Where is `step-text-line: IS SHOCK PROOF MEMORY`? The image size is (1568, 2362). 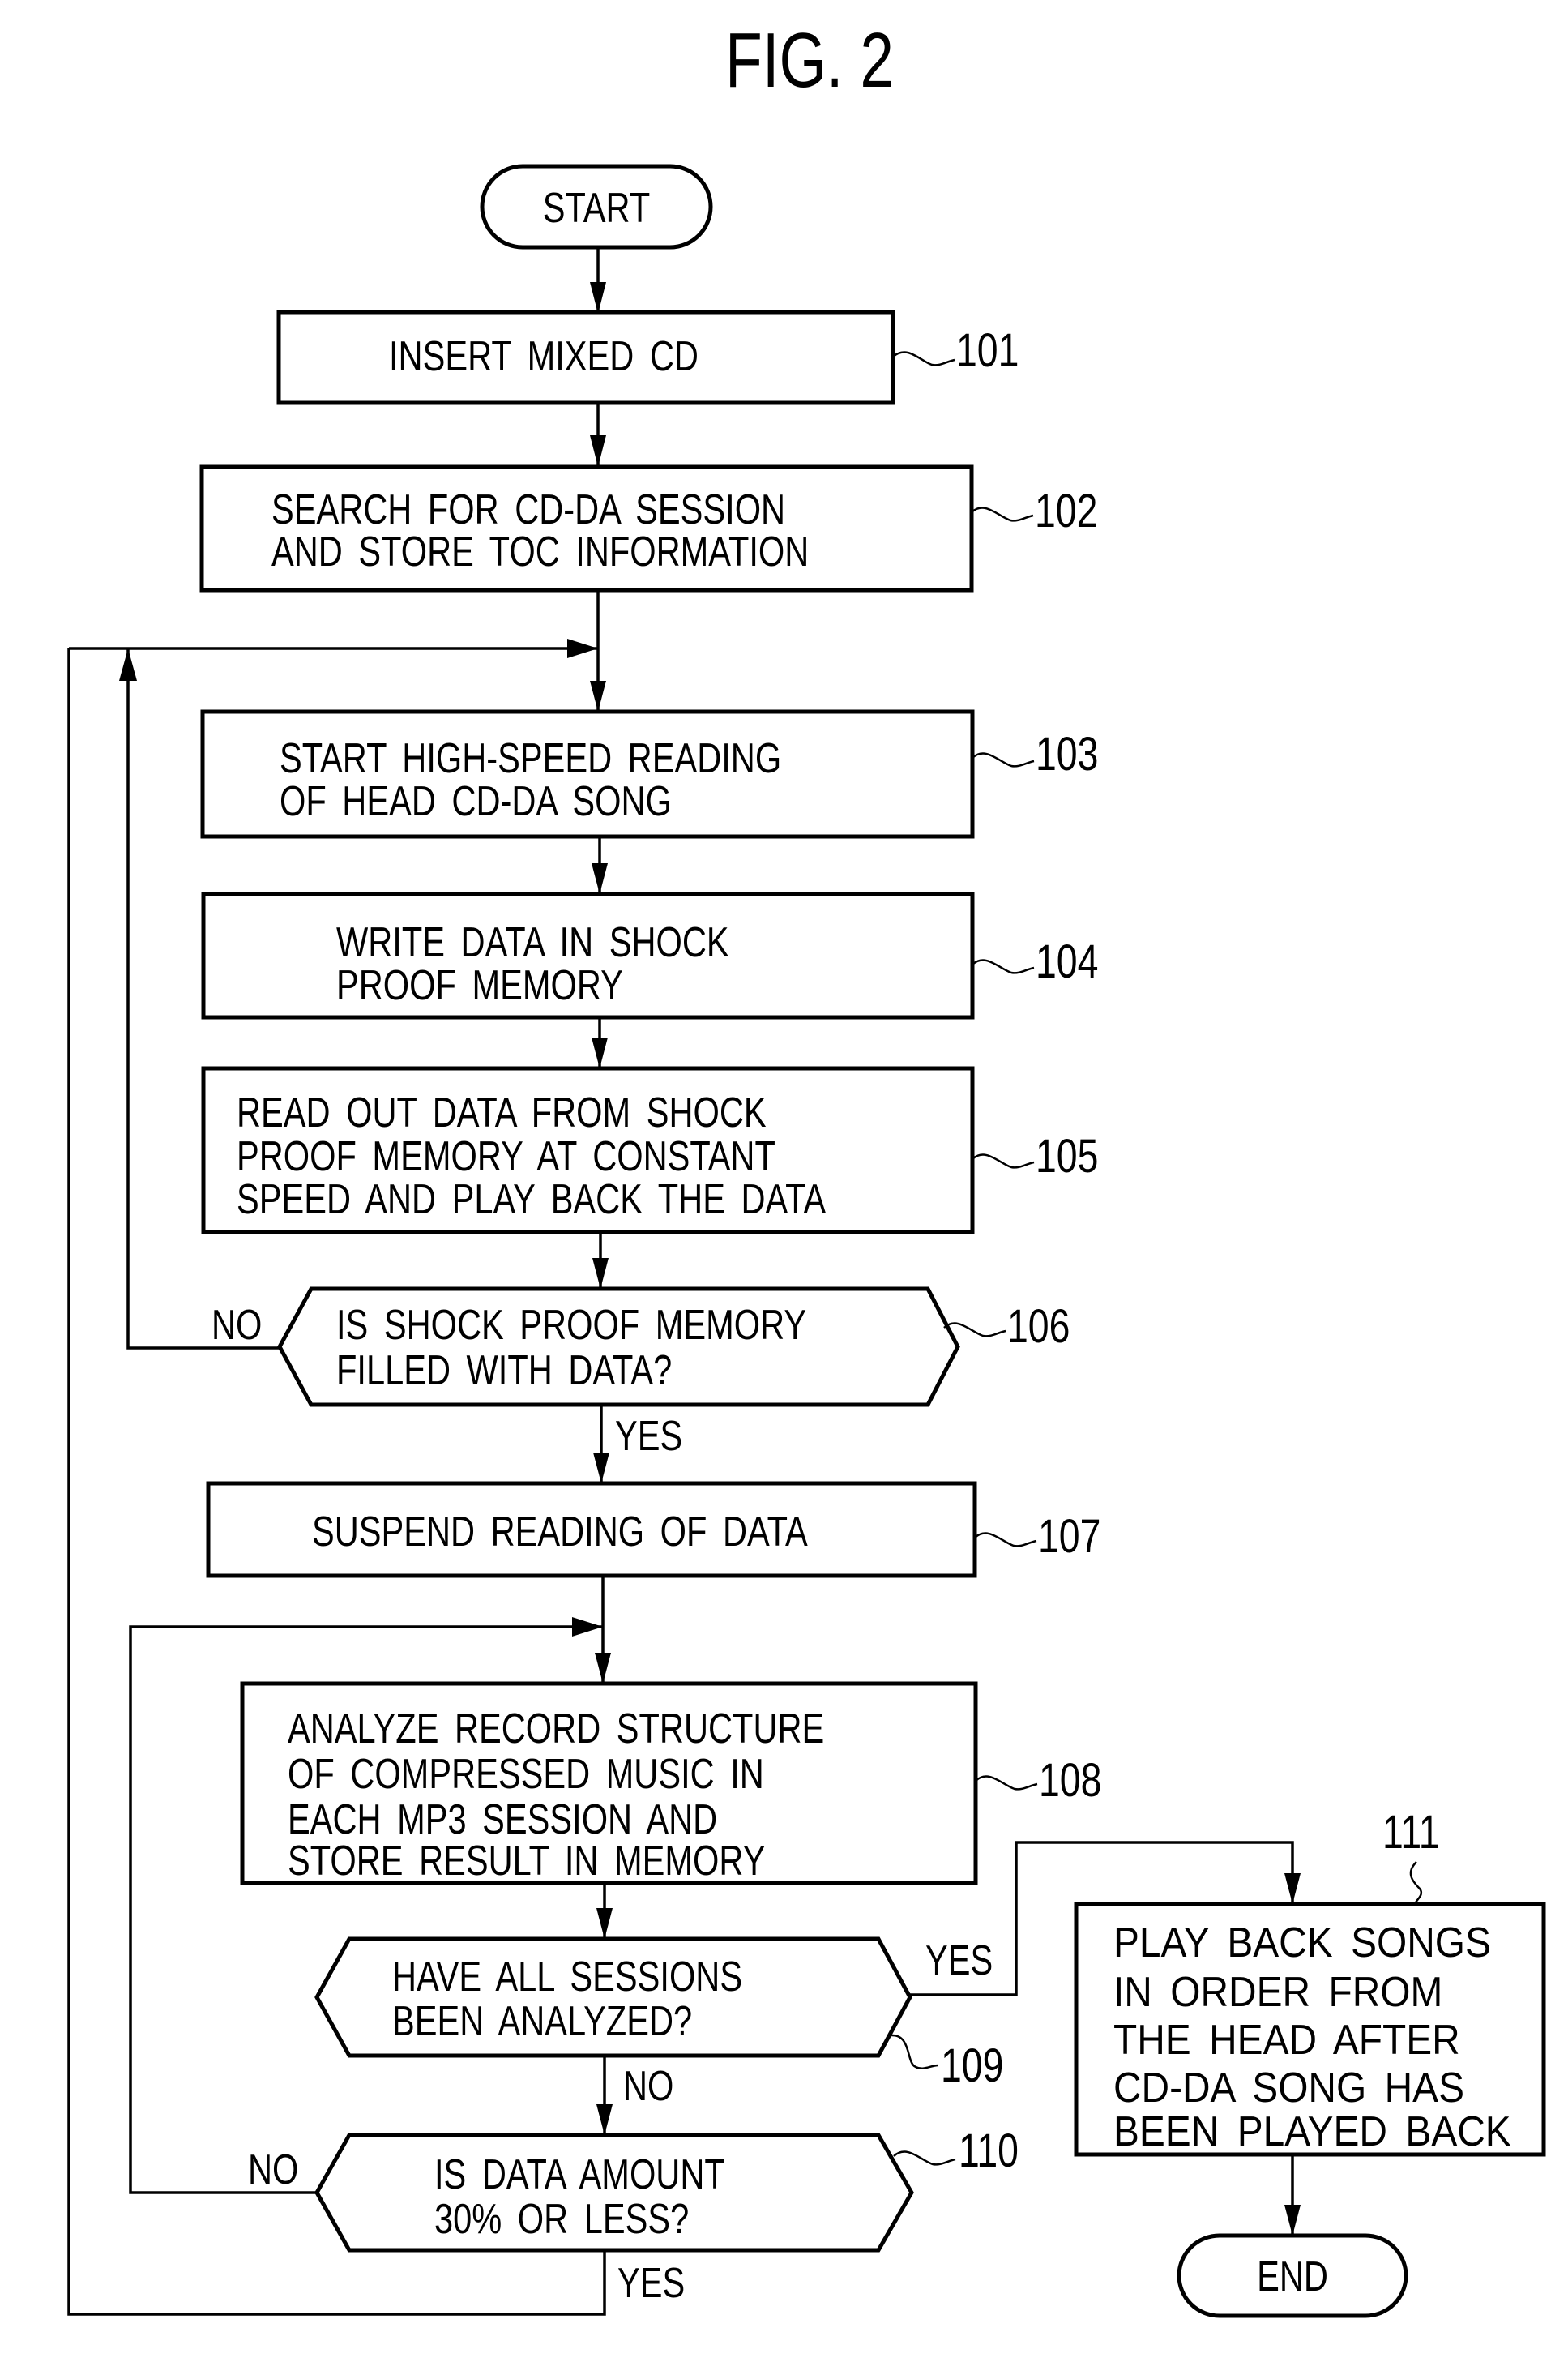 step-text-line: IS SHOCK PROOF MEMORY is located at coordinates (571, 1325).